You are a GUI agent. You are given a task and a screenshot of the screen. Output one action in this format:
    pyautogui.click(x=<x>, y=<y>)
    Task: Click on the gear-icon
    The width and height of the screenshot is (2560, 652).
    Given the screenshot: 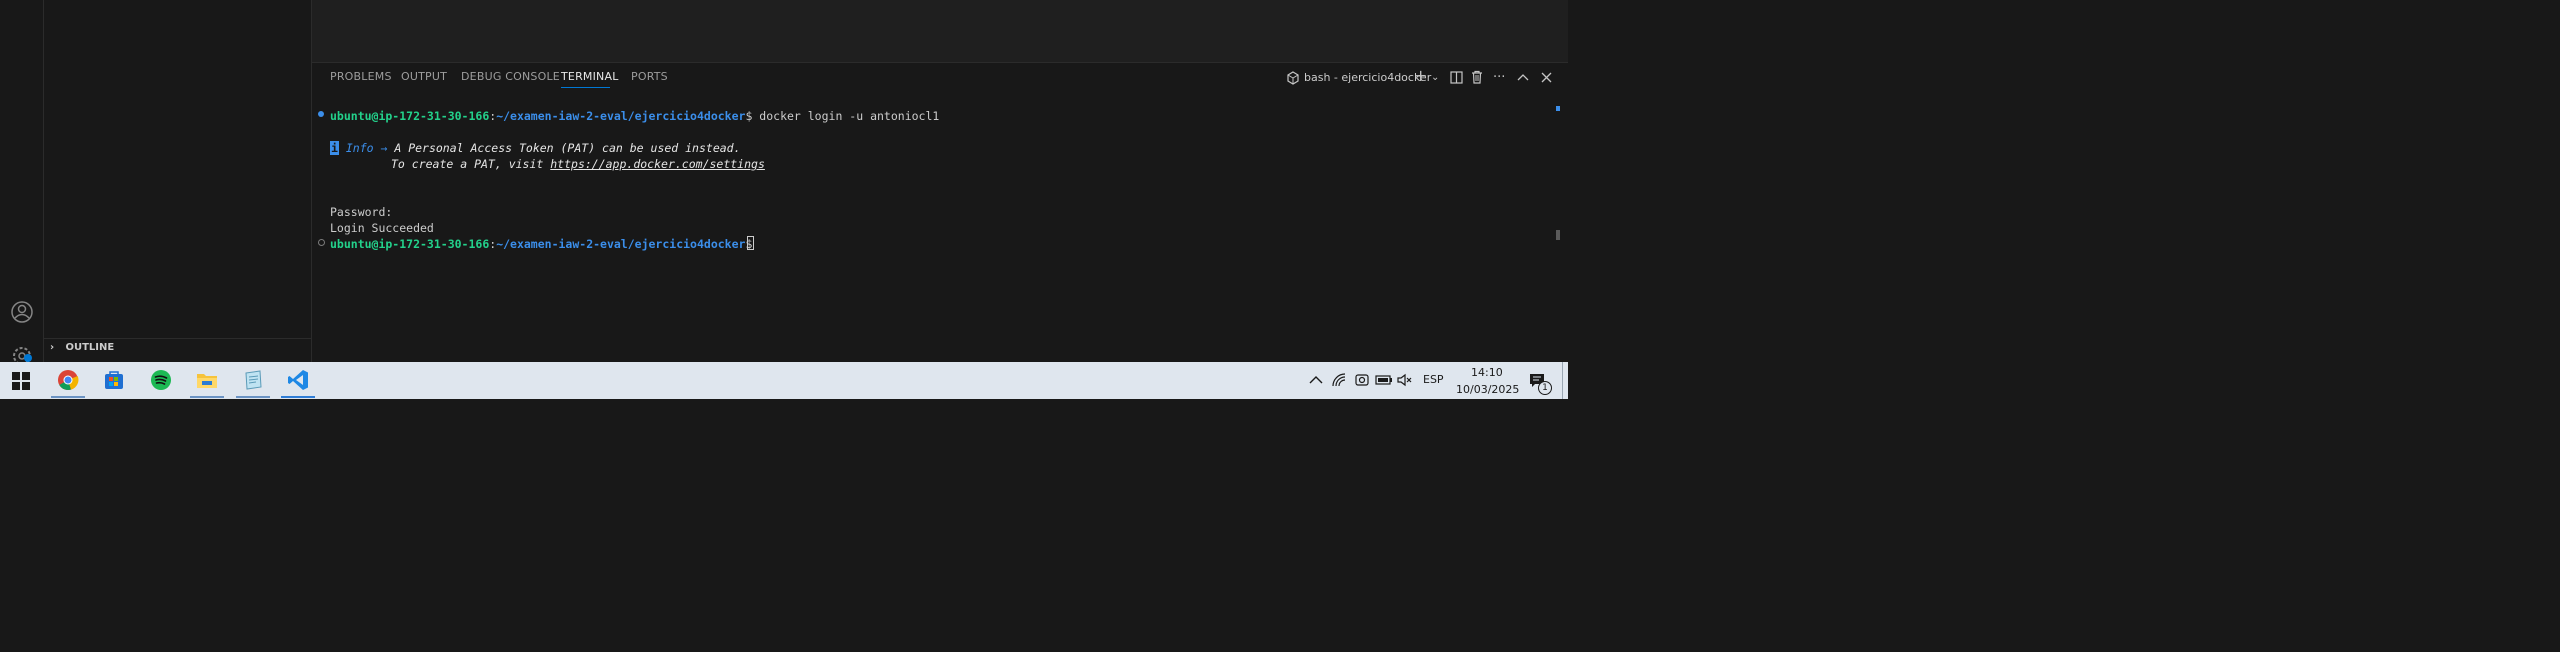 What is the action you would take?
    pyautogui.click(x=22, y=353)
    